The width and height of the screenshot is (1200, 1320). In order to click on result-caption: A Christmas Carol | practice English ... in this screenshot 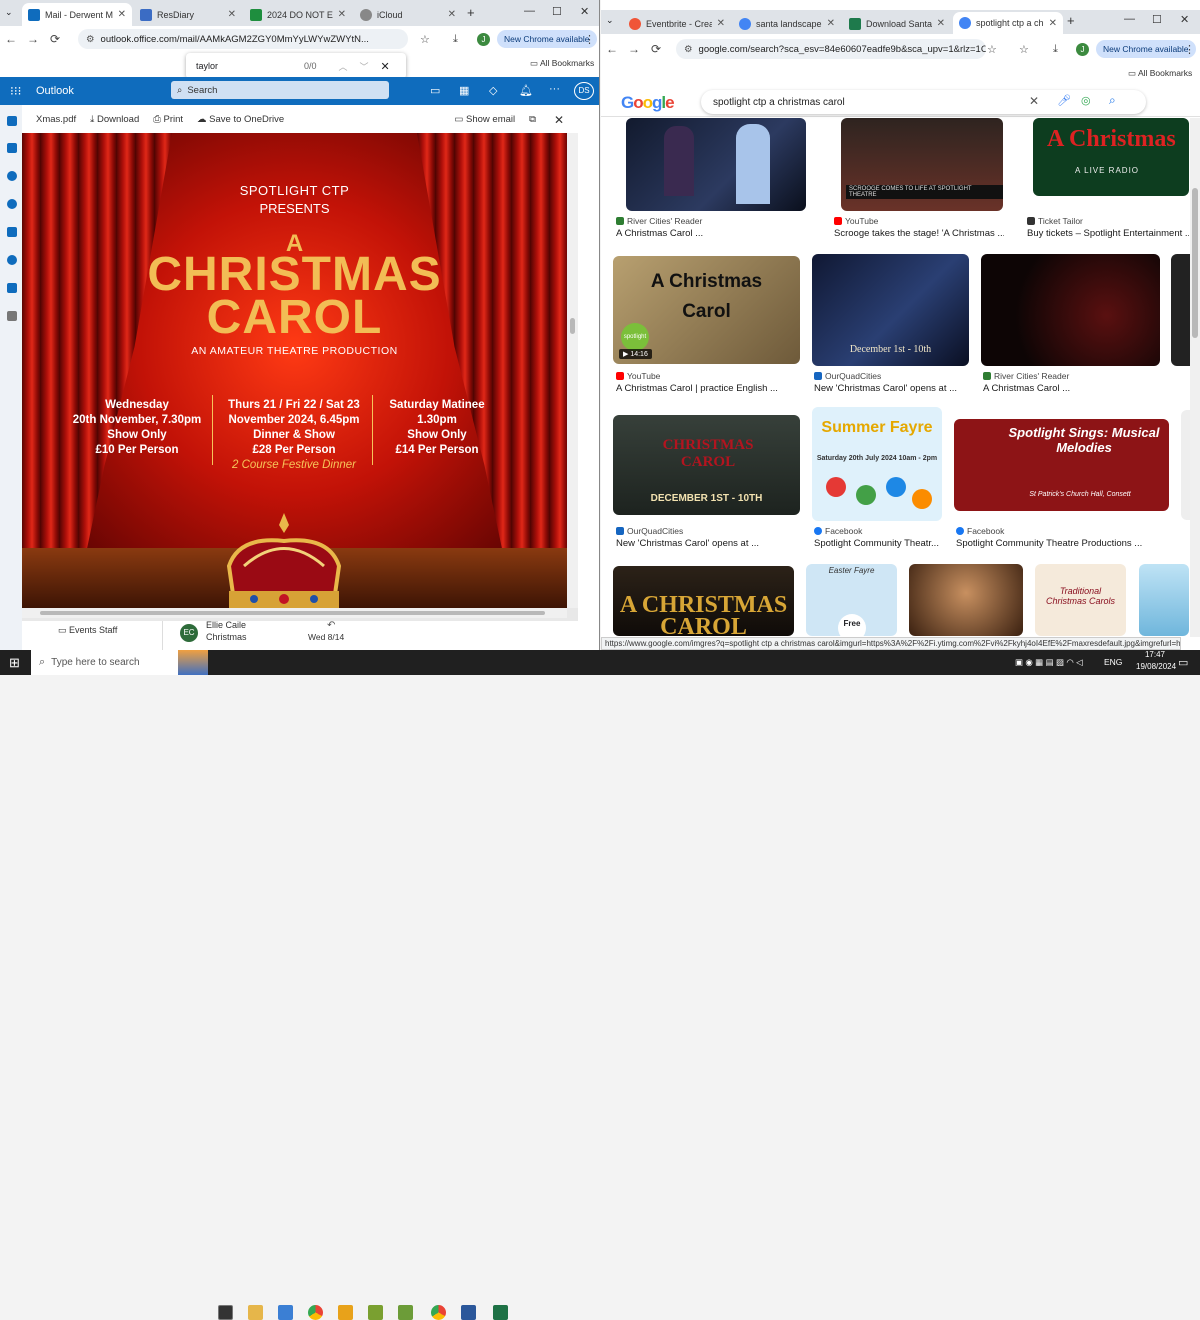, I will do `click(706, 388)`.